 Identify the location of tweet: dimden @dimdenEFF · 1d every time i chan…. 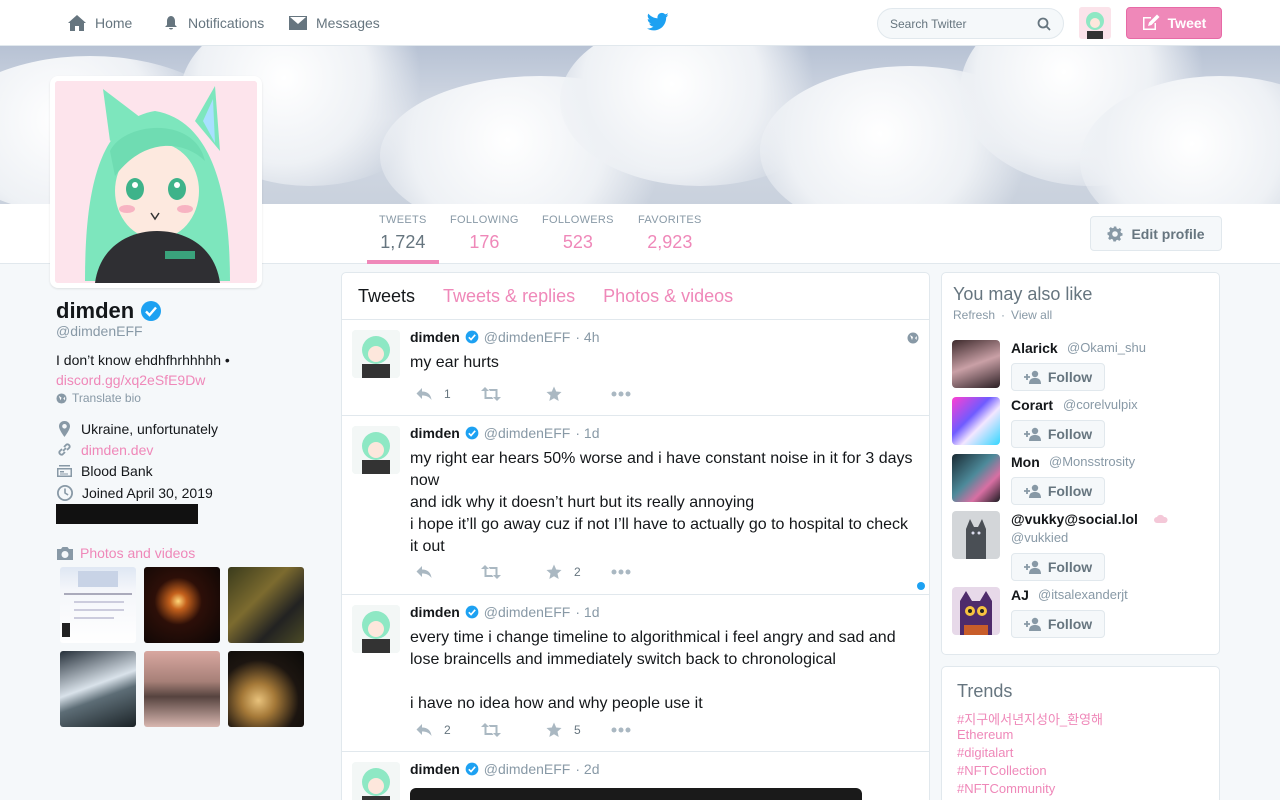
(635, 673).